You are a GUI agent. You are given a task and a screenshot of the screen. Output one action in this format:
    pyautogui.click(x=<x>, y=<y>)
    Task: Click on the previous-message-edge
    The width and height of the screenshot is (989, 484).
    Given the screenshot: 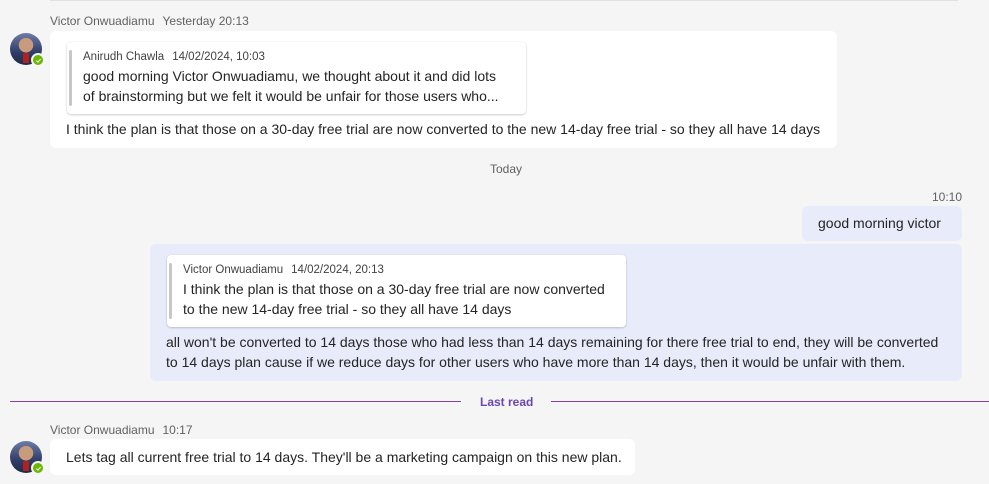 What is the action you would take?
    pyautogui.click(x=504, y=0)
    